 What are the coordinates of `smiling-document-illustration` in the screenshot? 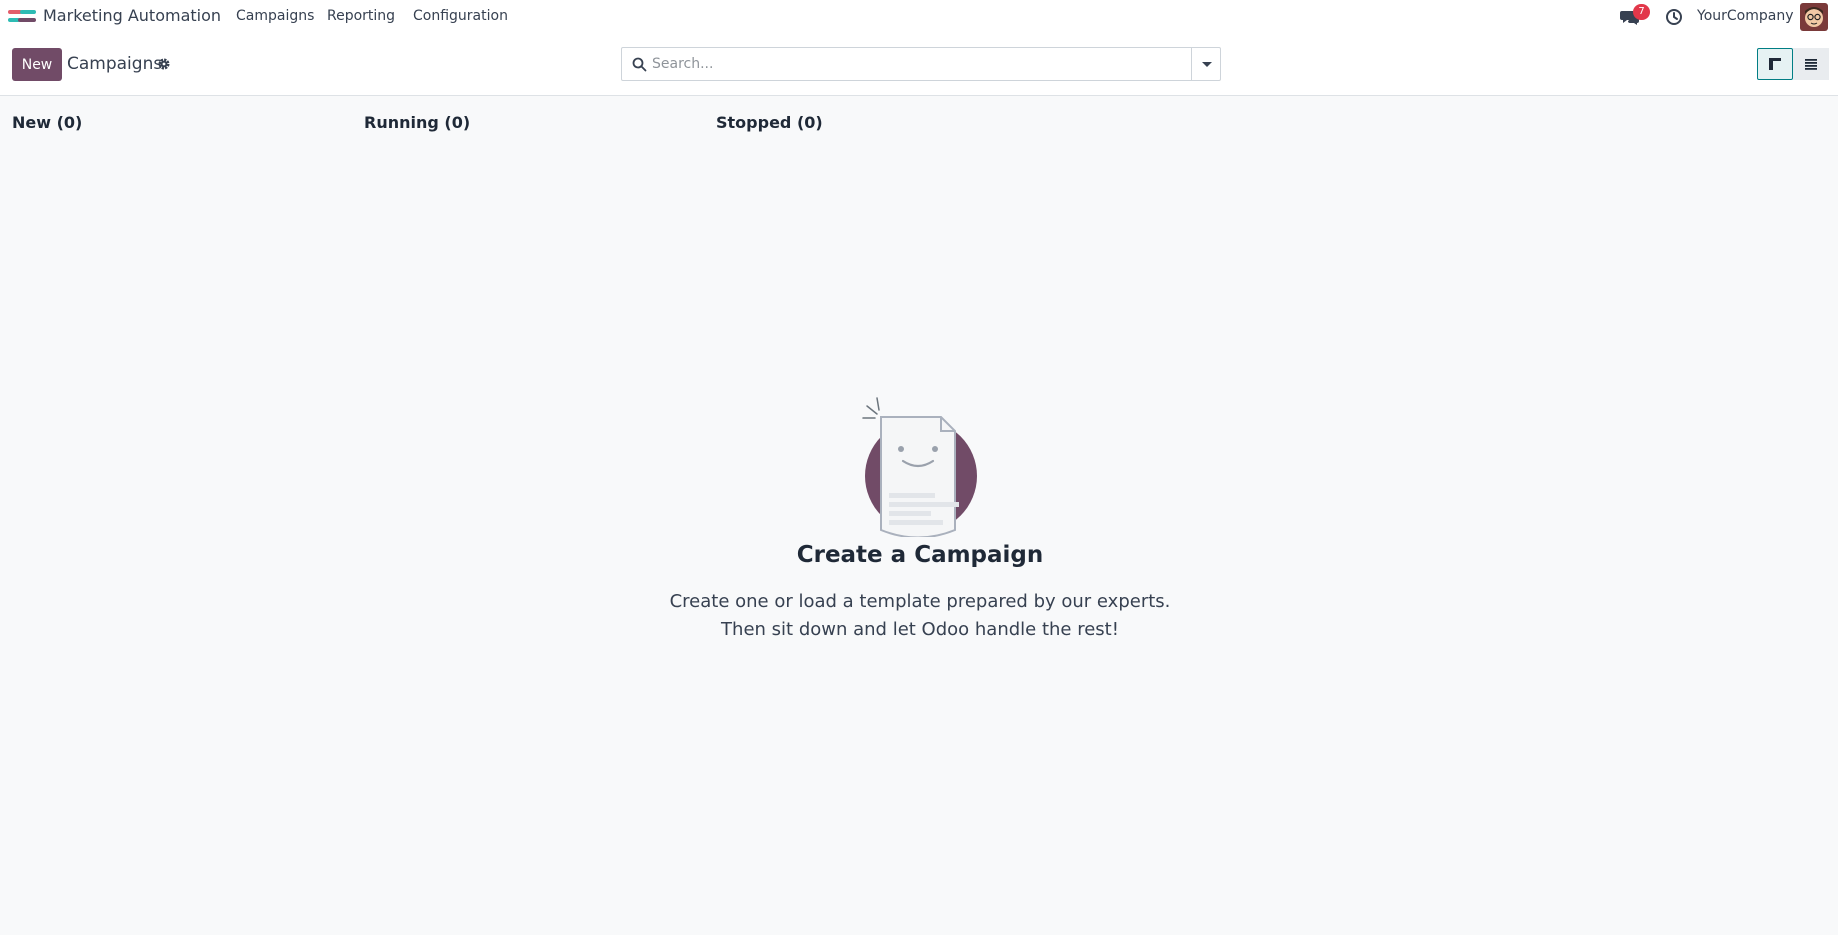 It's located at (919, 467).